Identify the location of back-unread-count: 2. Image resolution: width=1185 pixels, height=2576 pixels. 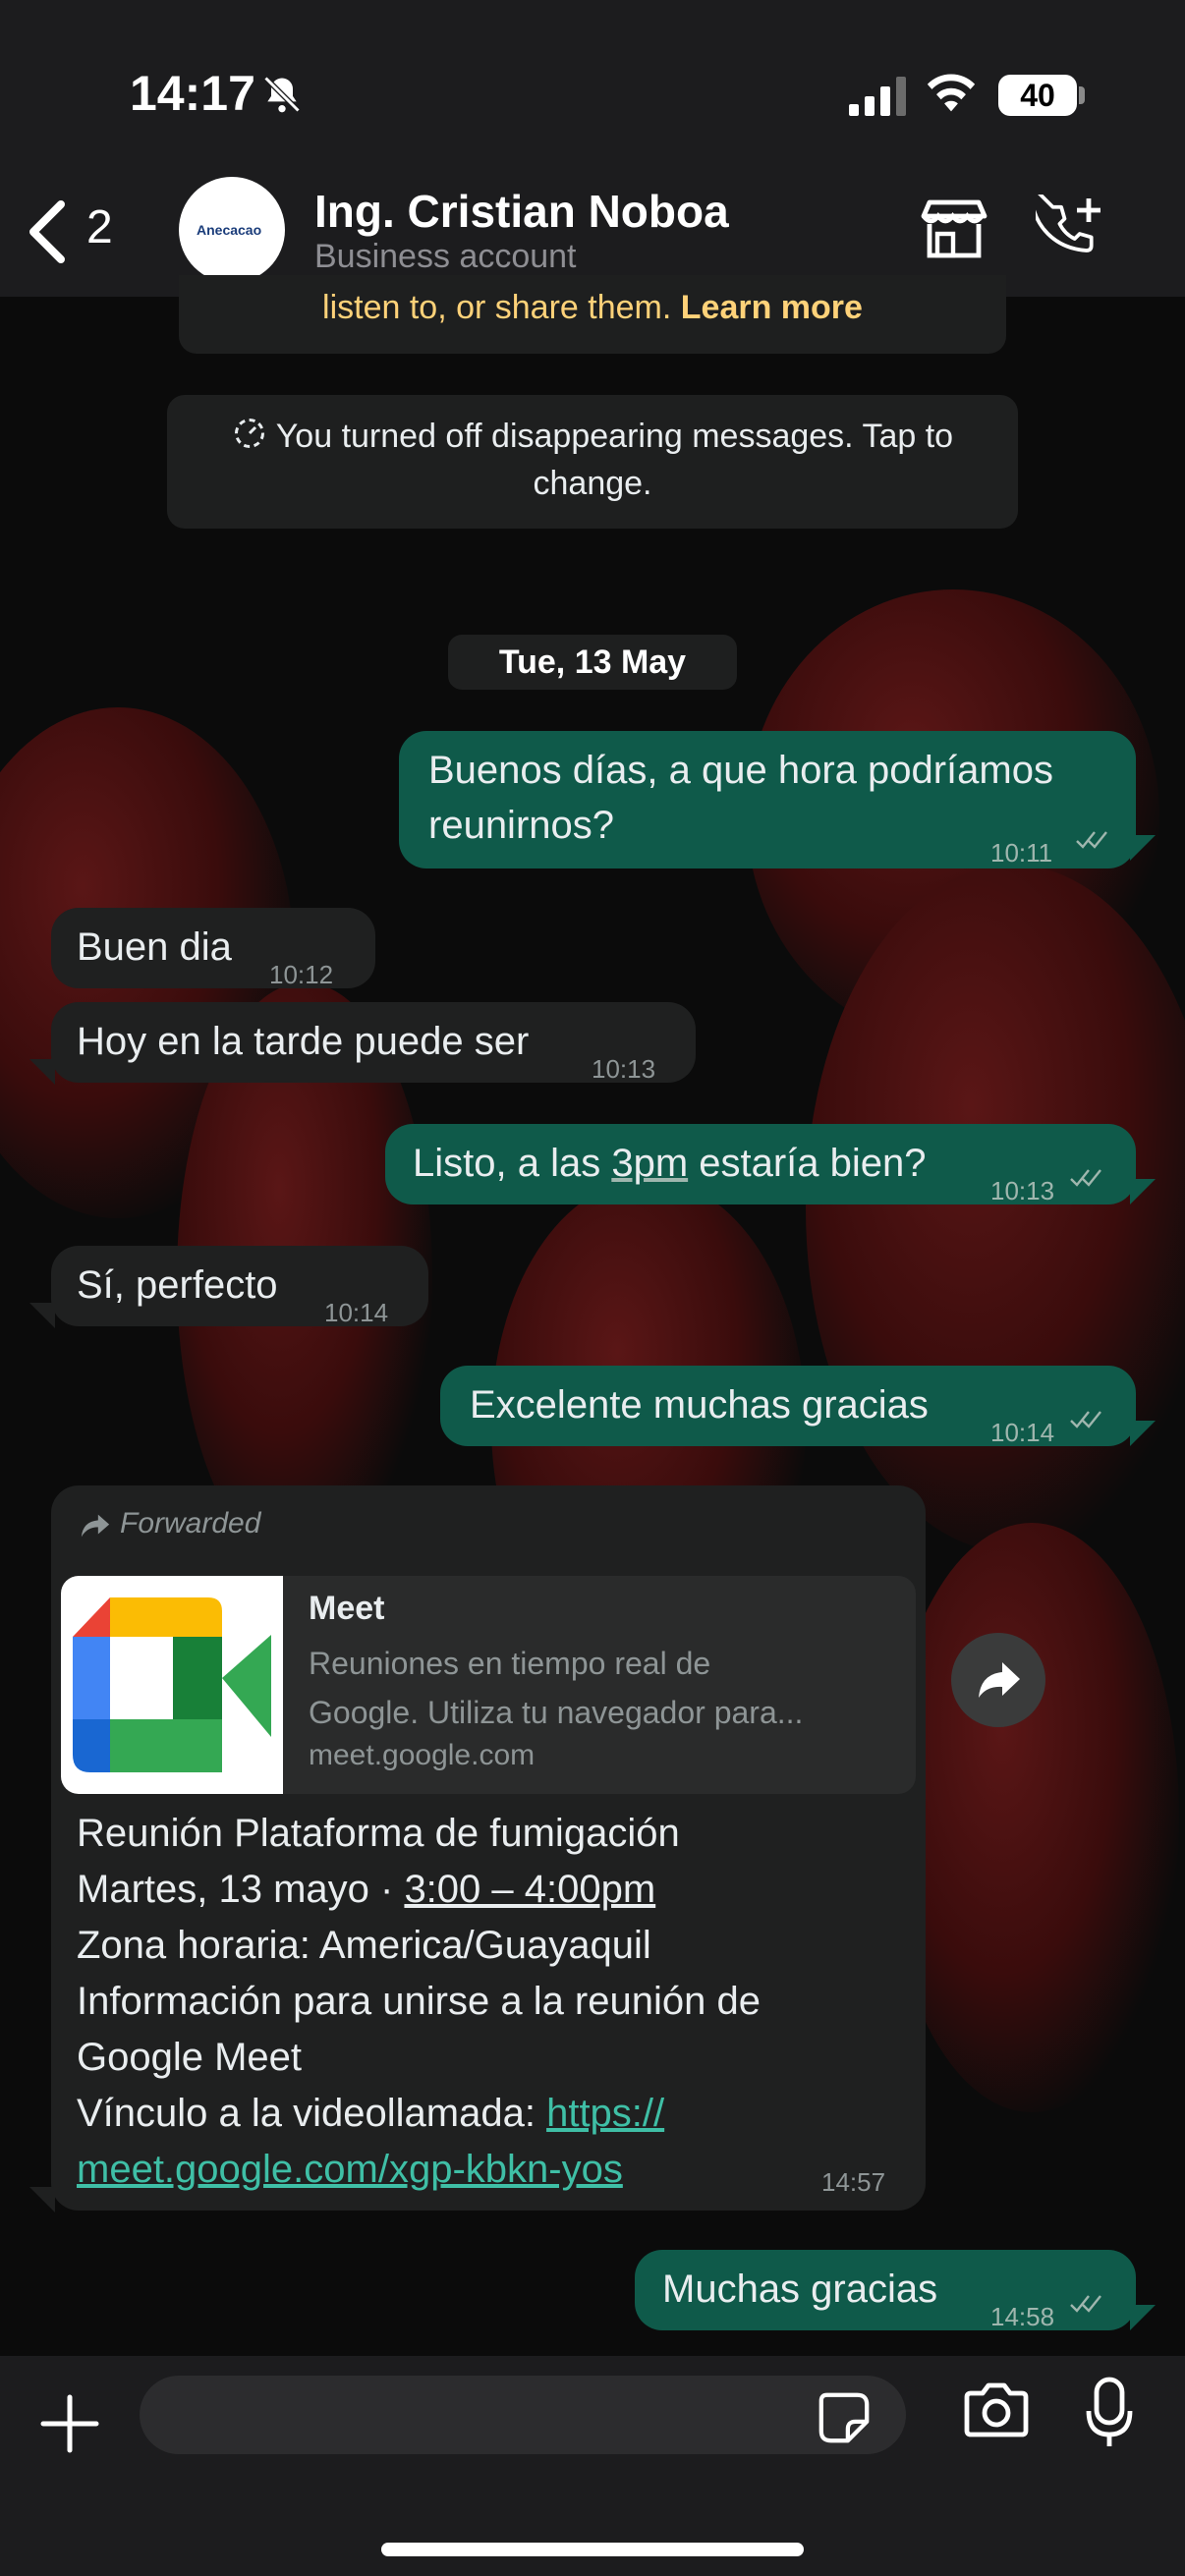
(100, 227).